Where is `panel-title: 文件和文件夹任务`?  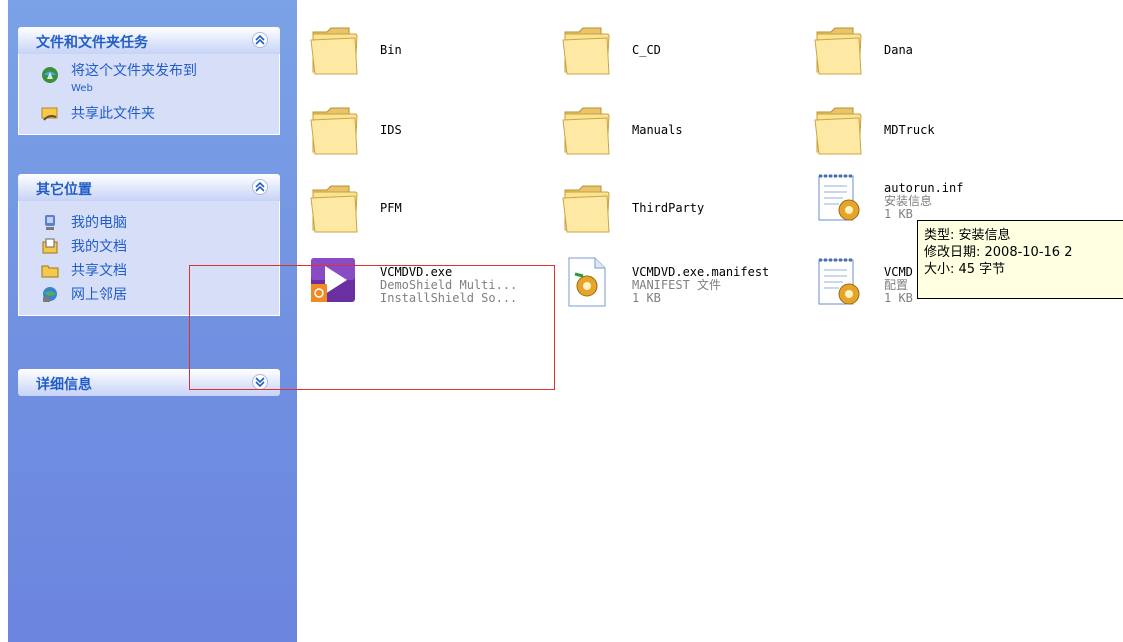
panel-title: 文件和文件夹任务 is located at coordinates (92, 43).